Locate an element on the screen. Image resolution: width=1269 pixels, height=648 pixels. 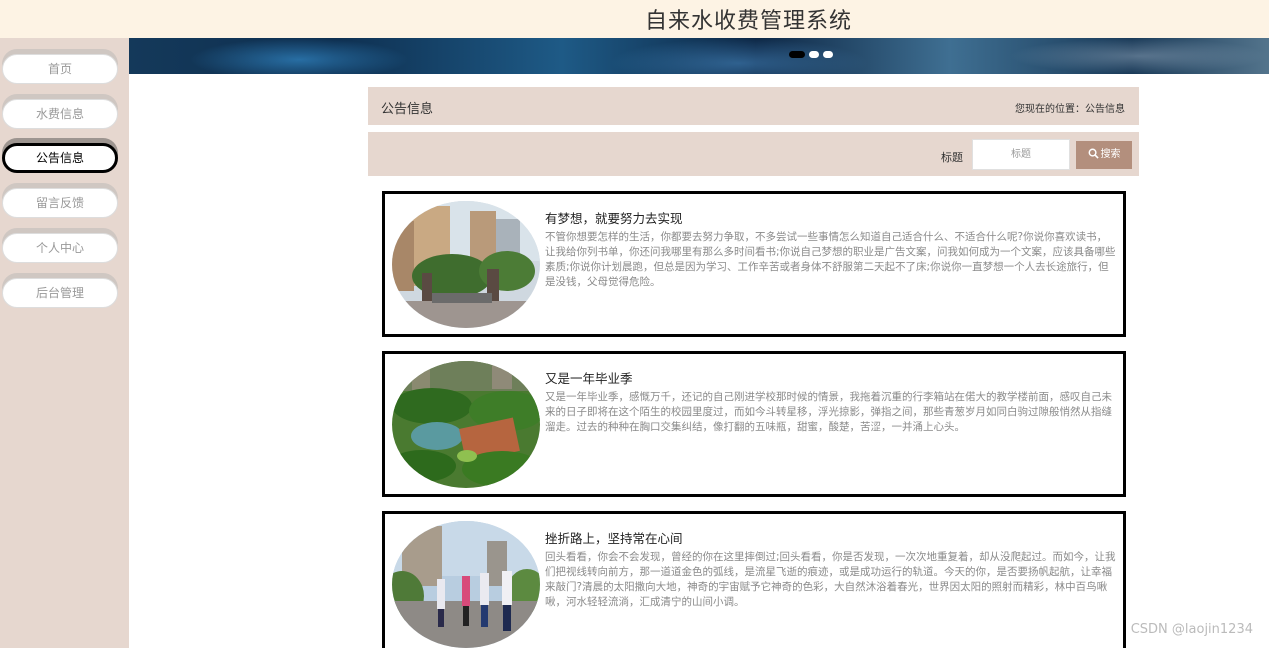
sidebar-item-profile: 个人中心 is located at coordinates (60, 248).